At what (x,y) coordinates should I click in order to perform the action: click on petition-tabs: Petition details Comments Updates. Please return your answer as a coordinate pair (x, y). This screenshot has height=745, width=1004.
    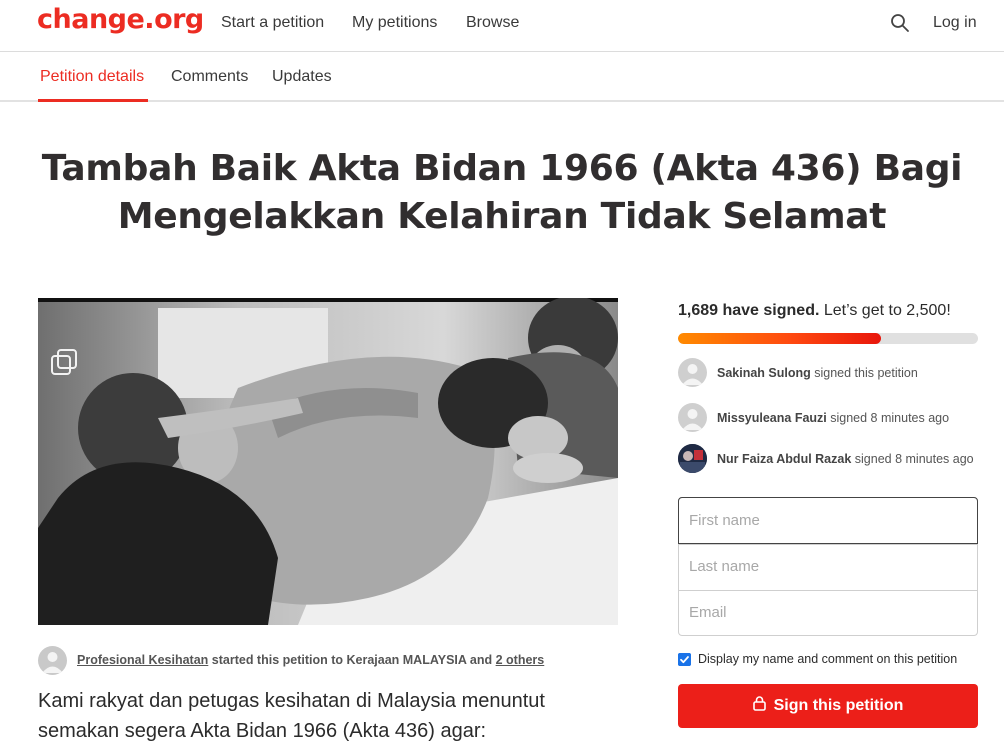
    Looking at the image, I should click on (502, 77).